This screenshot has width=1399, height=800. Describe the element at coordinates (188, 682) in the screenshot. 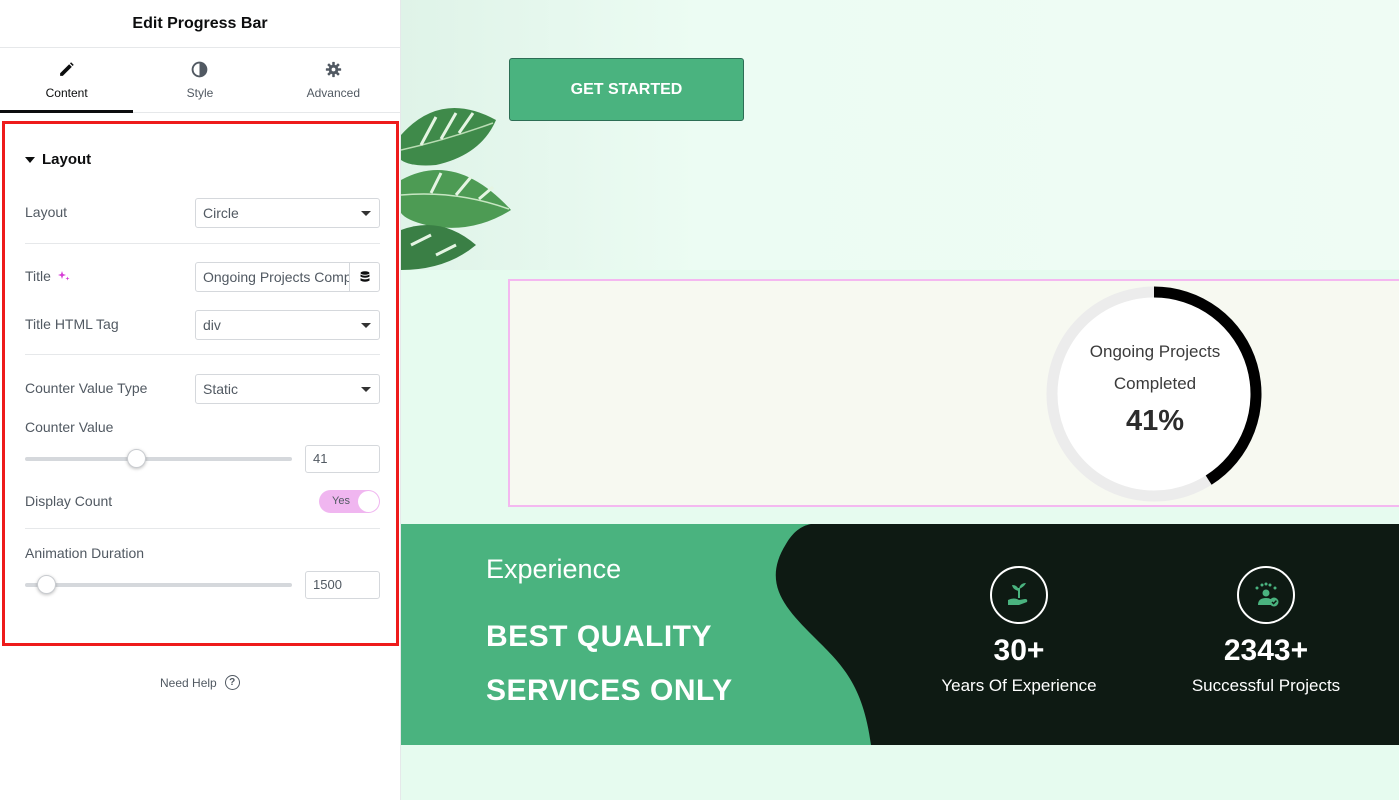

I see `need-help-label: Need Help` at that location.